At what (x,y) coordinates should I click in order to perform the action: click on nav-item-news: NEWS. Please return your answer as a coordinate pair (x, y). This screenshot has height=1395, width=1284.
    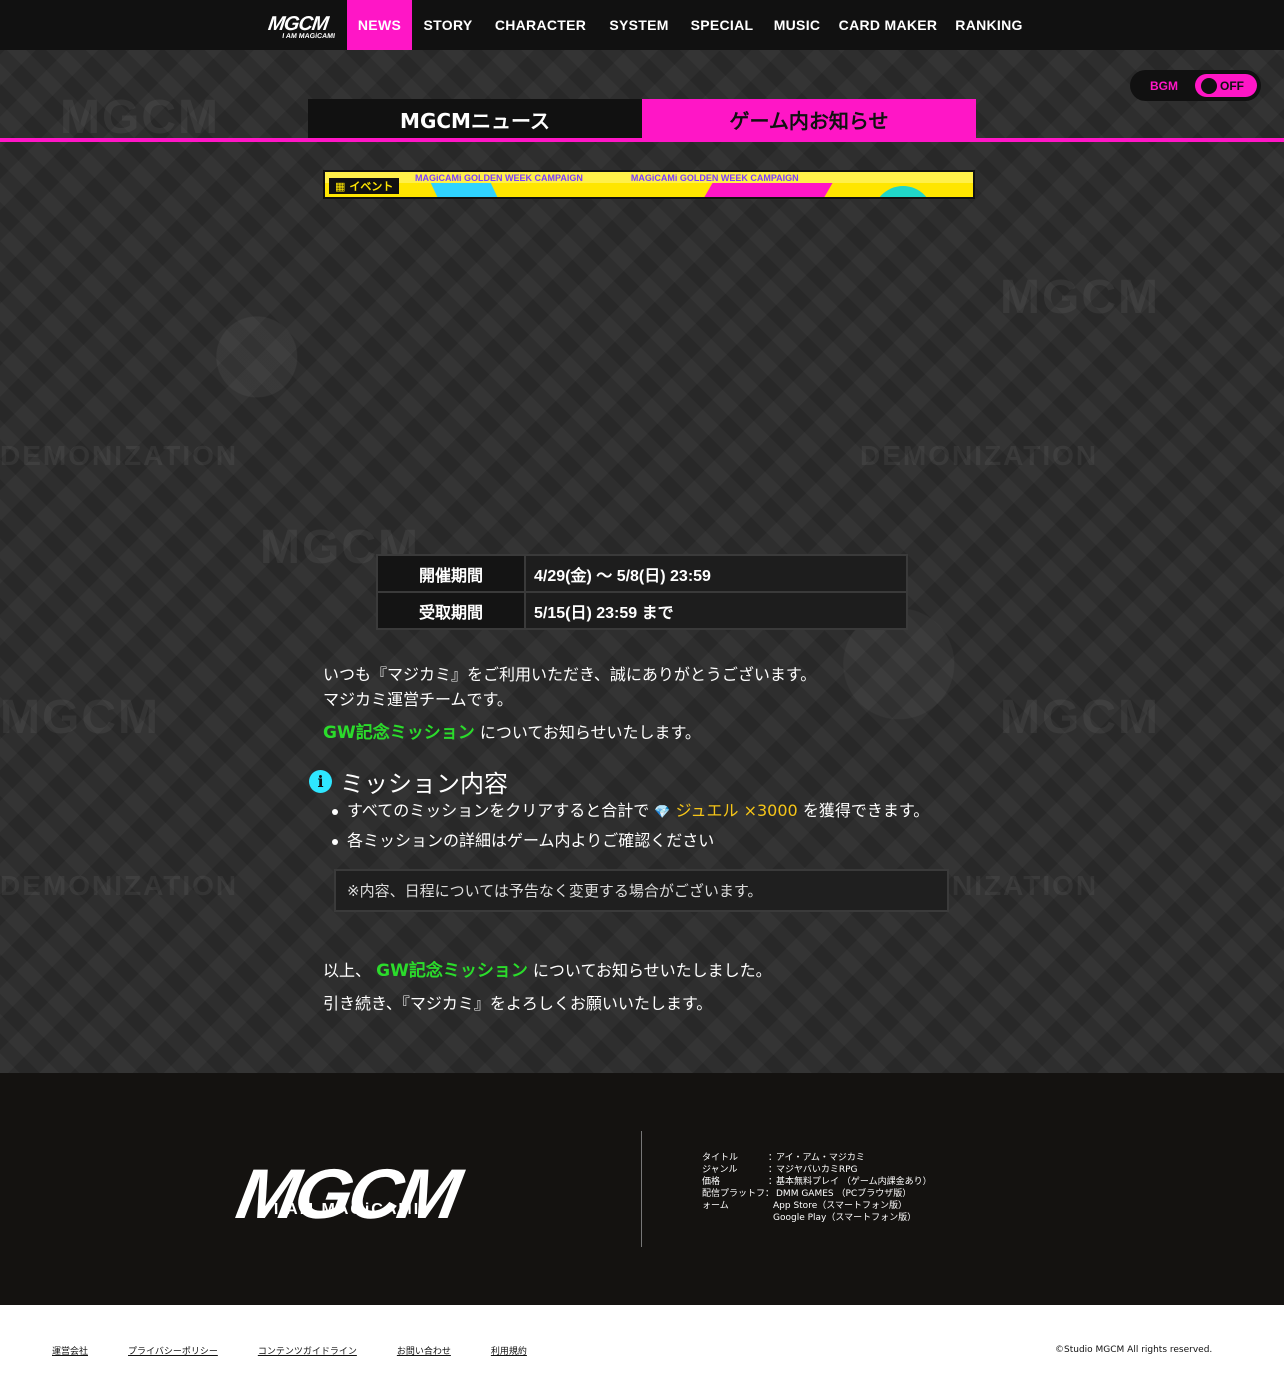
    Looking at the image, I should click on (379, 25).